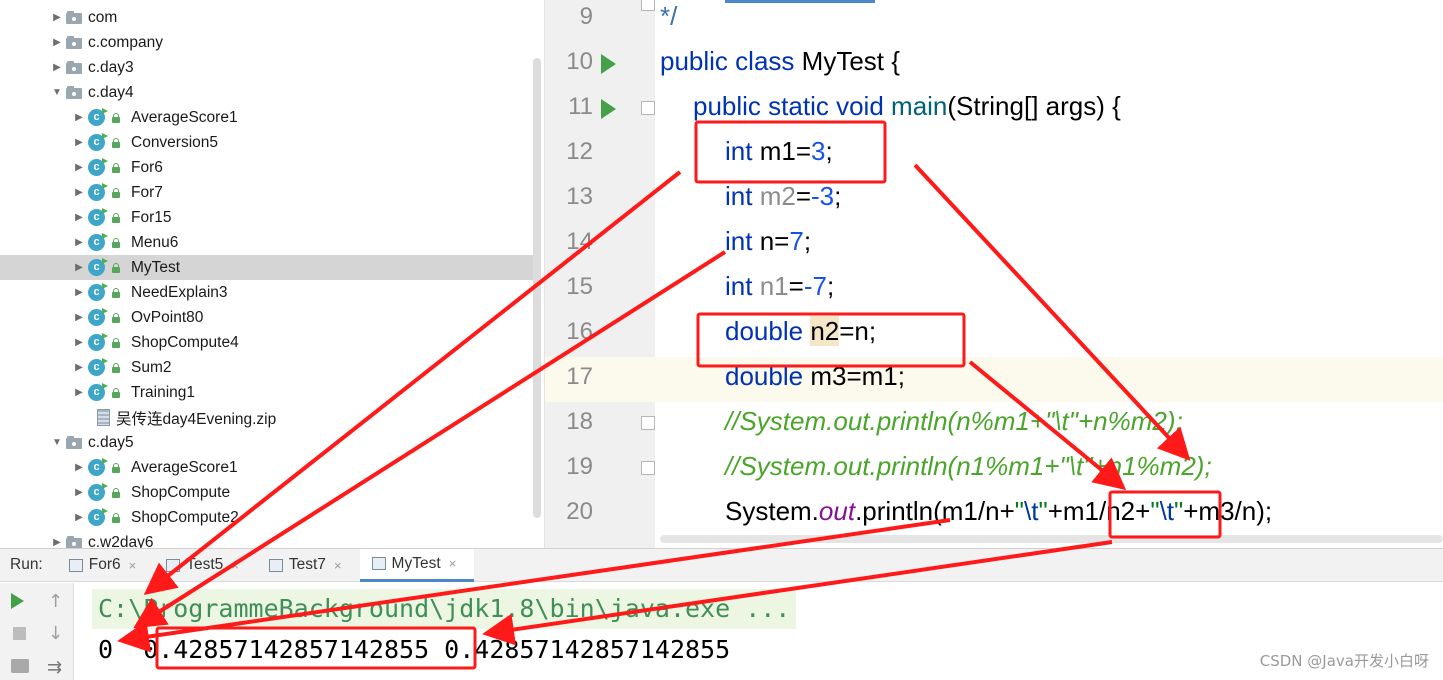 The height and width of the screenshot is (680, 1443). I want to click on camera-icon, so click(20, 666).